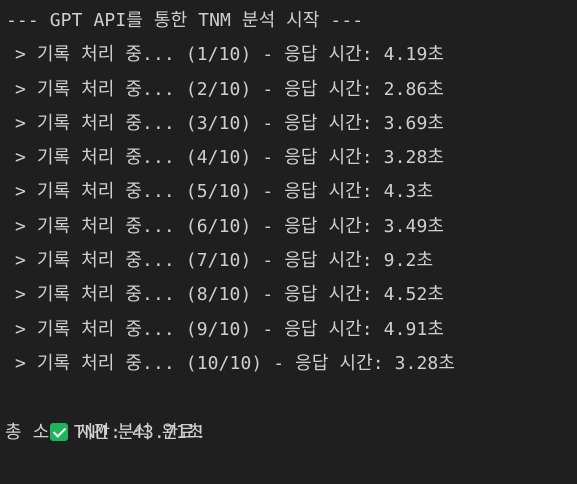 This screenshot has width=577, height=484. What do you see at coordinates (230, 89) in the screenshot?
I see `log-line: > 기록 처리 중... (2/10) - 응답 시간: 2.86초` at bounding box center [230, 89].